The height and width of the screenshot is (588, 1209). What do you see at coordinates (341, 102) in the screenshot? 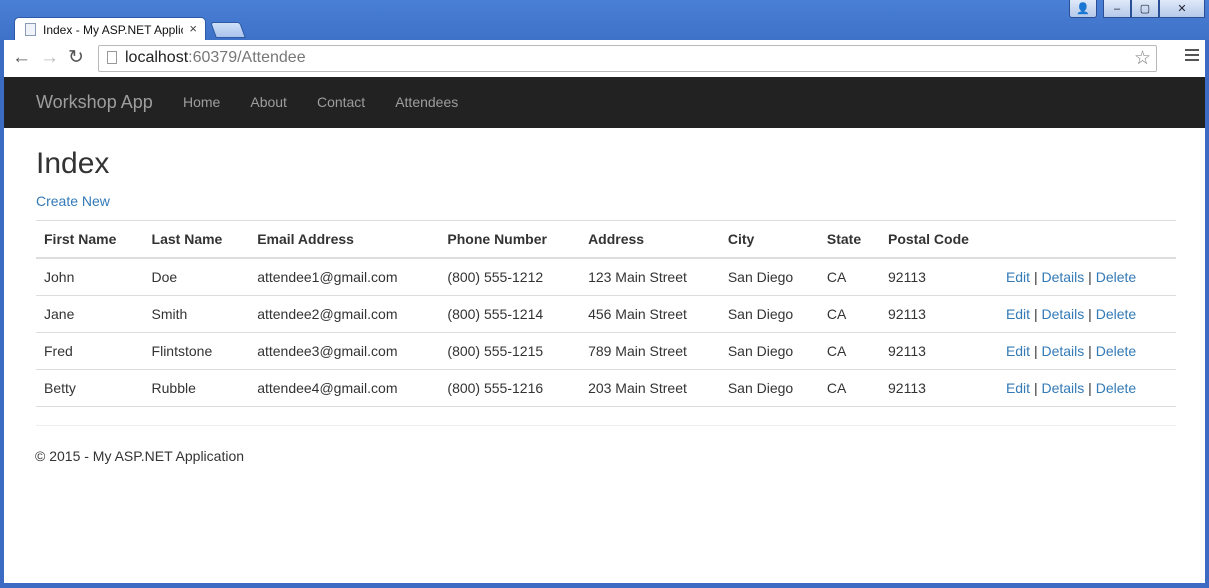
I see `nav-contact: Contact` at bounding box center [341, 102].